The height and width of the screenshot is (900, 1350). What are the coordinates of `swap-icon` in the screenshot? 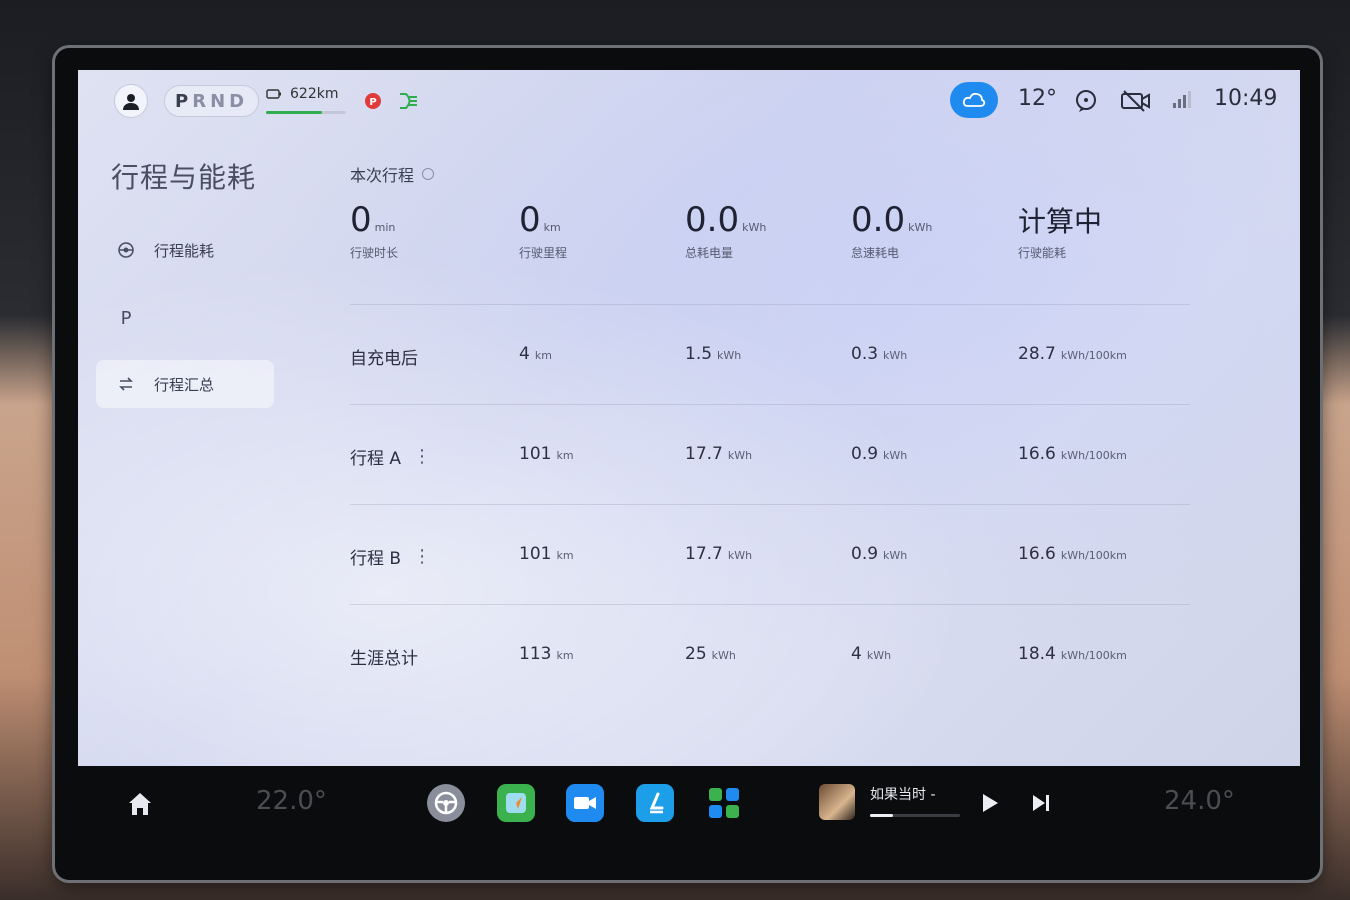 It's located at (126, 384).